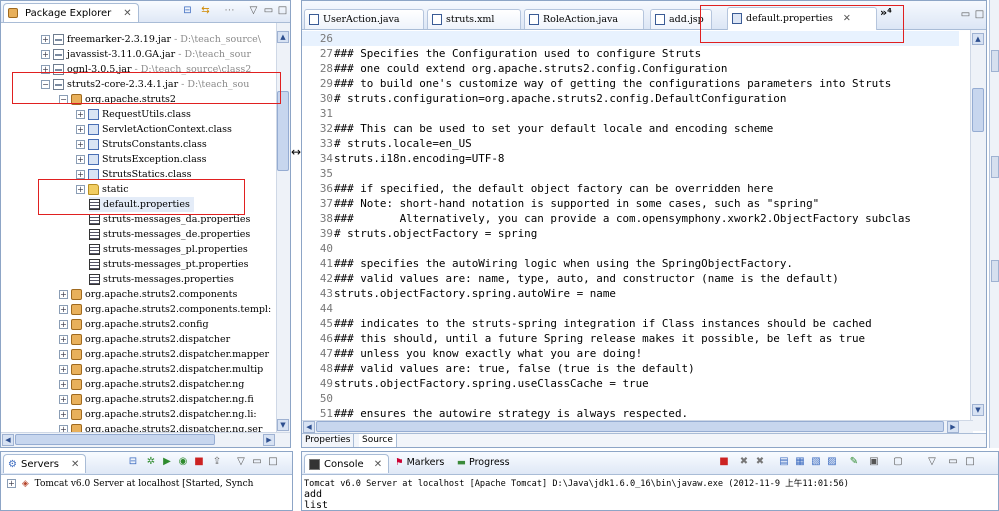  Describe the element at coordinates (205, 11) in the screenshot. I see `link-with-editor-icon: ⇆` at that location.